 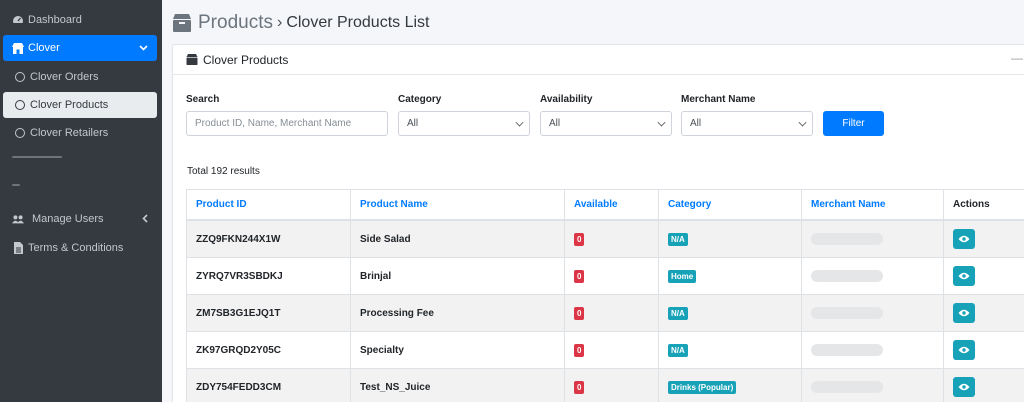 I want to click on col-header-actions: Actions, so click(x=983, y=204).